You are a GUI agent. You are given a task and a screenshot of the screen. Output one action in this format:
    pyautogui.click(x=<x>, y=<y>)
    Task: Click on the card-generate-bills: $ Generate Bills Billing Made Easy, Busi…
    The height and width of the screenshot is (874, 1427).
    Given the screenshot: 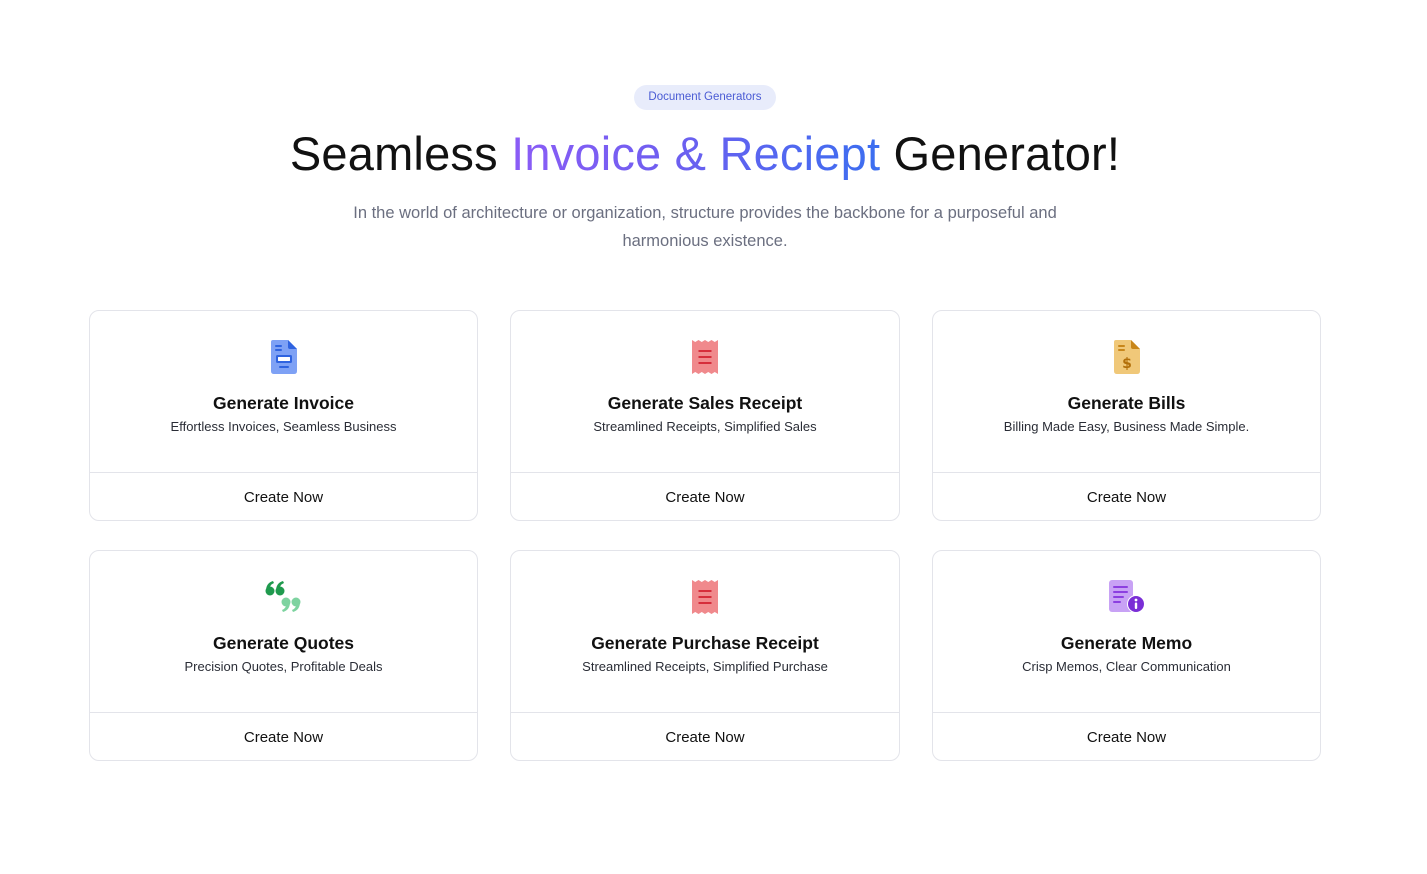 What is the action you would take?
    pyautogui.click(x=1126, y=415)
    